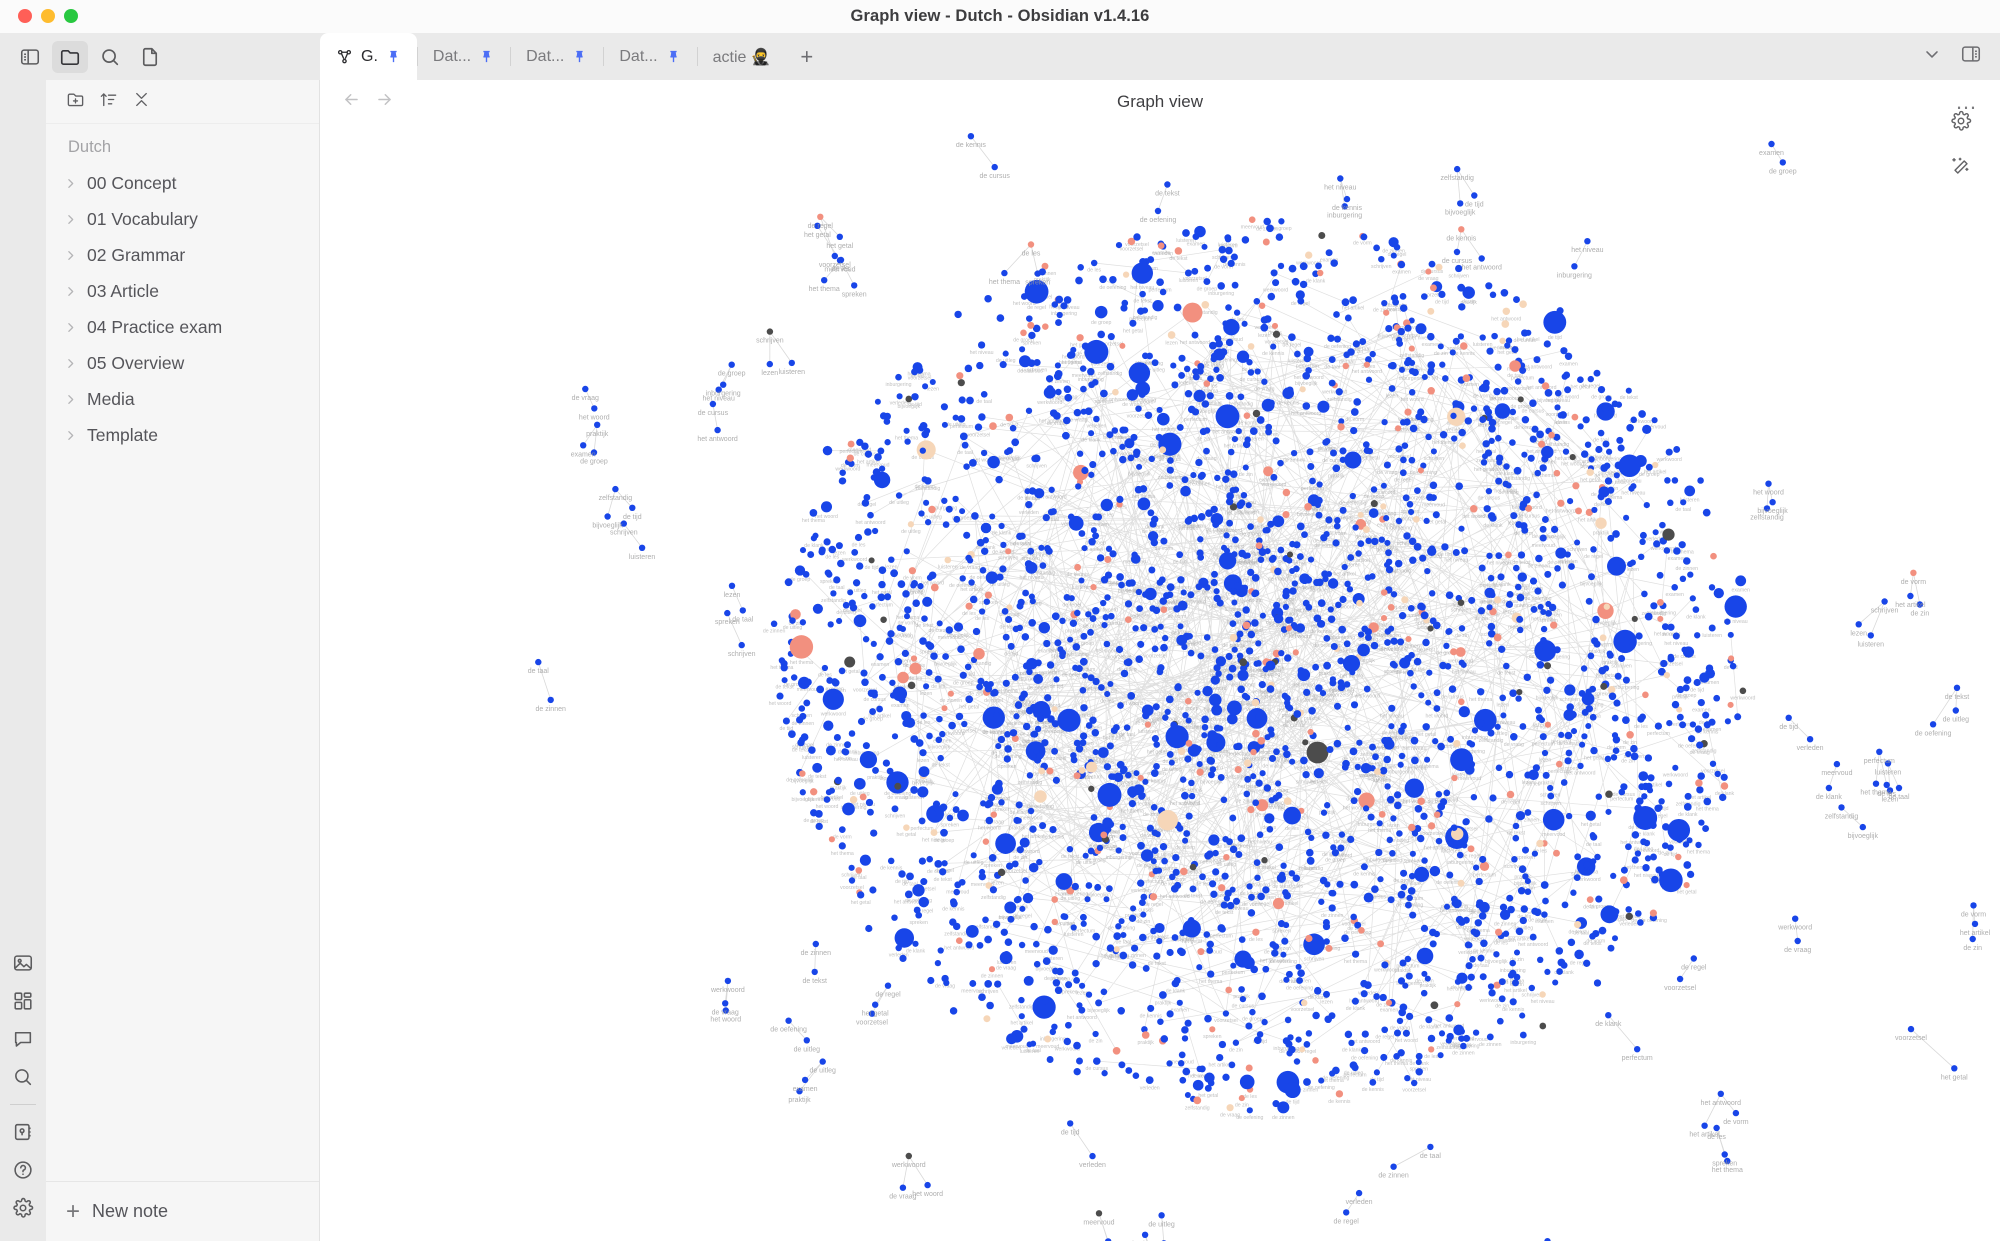 The height and width of the screenshot is (1241, 2000). I want to click on svg-text: de cursus, so click(1568, 744).